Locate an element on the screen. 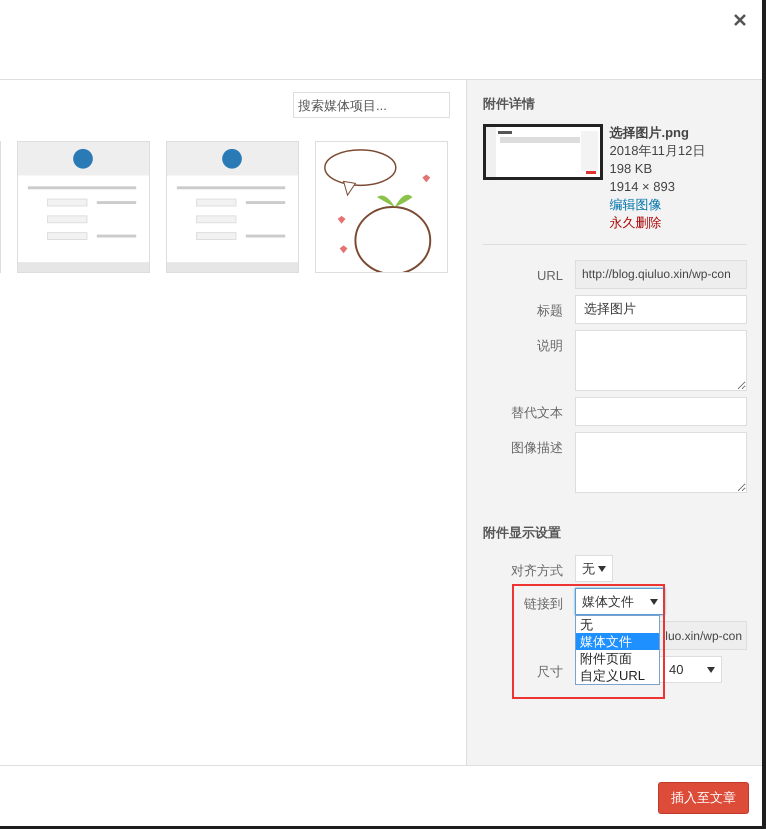  field-label: 标题 is located at coordinates (549, 311).